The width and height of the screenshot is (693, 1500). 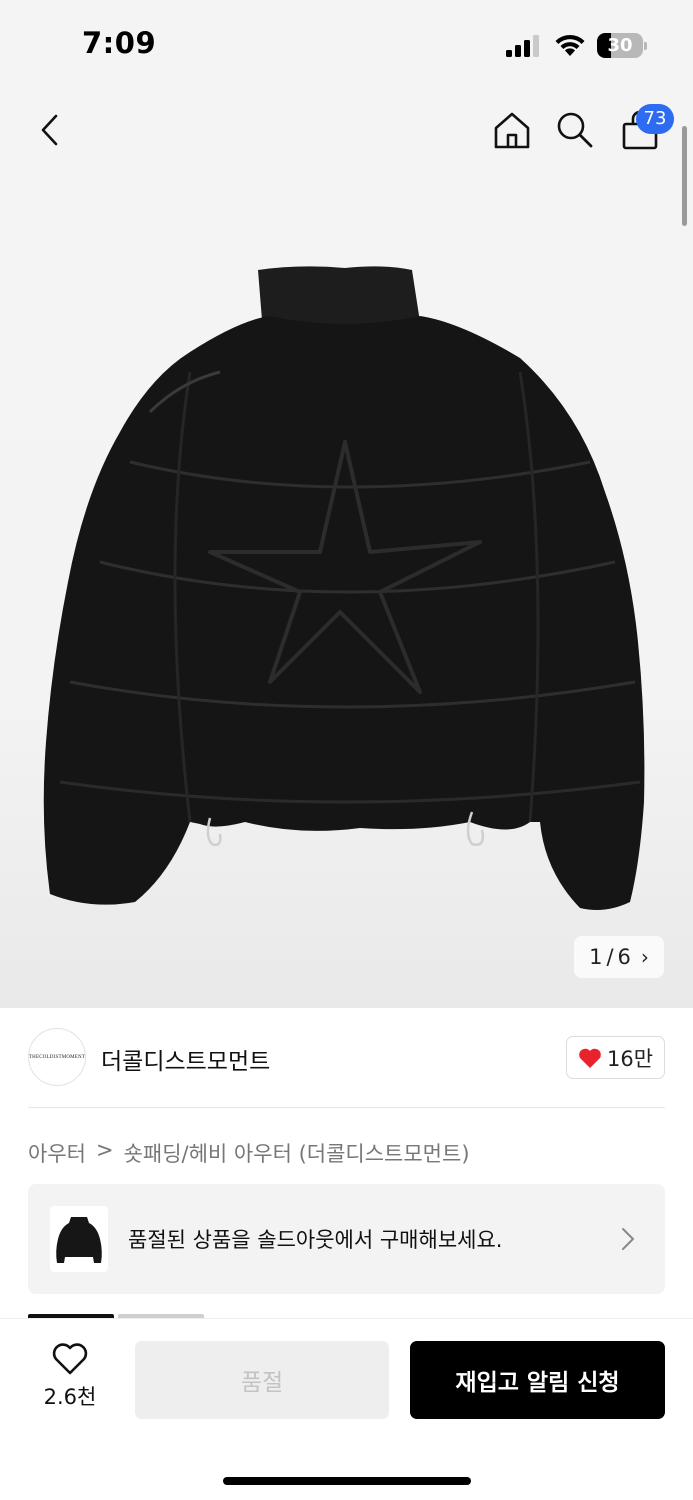 What do you see at coordinates (262, 1380) in the screenshot?
I see `soldout-button: 품절` at bounding box center [262, 1380].